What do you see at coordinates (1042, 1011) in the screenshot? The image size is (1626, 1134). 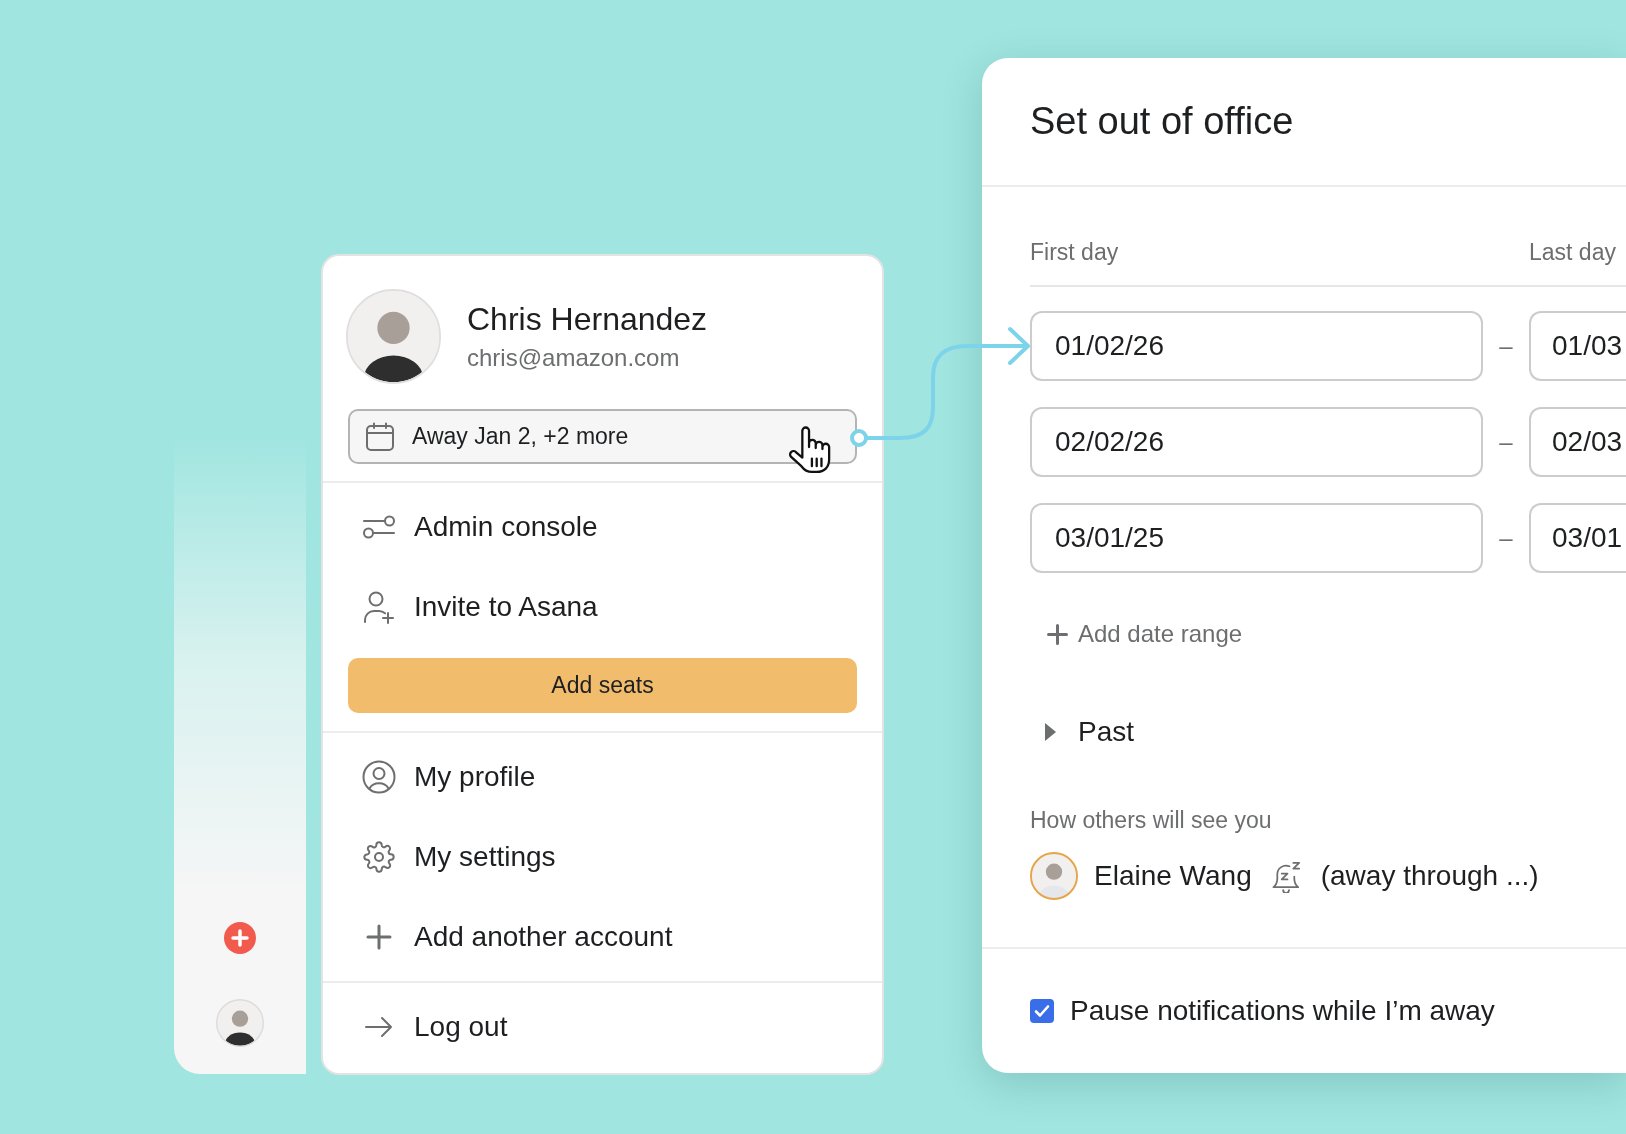 I see `checkbox` at bounding box center [1042, 1011].